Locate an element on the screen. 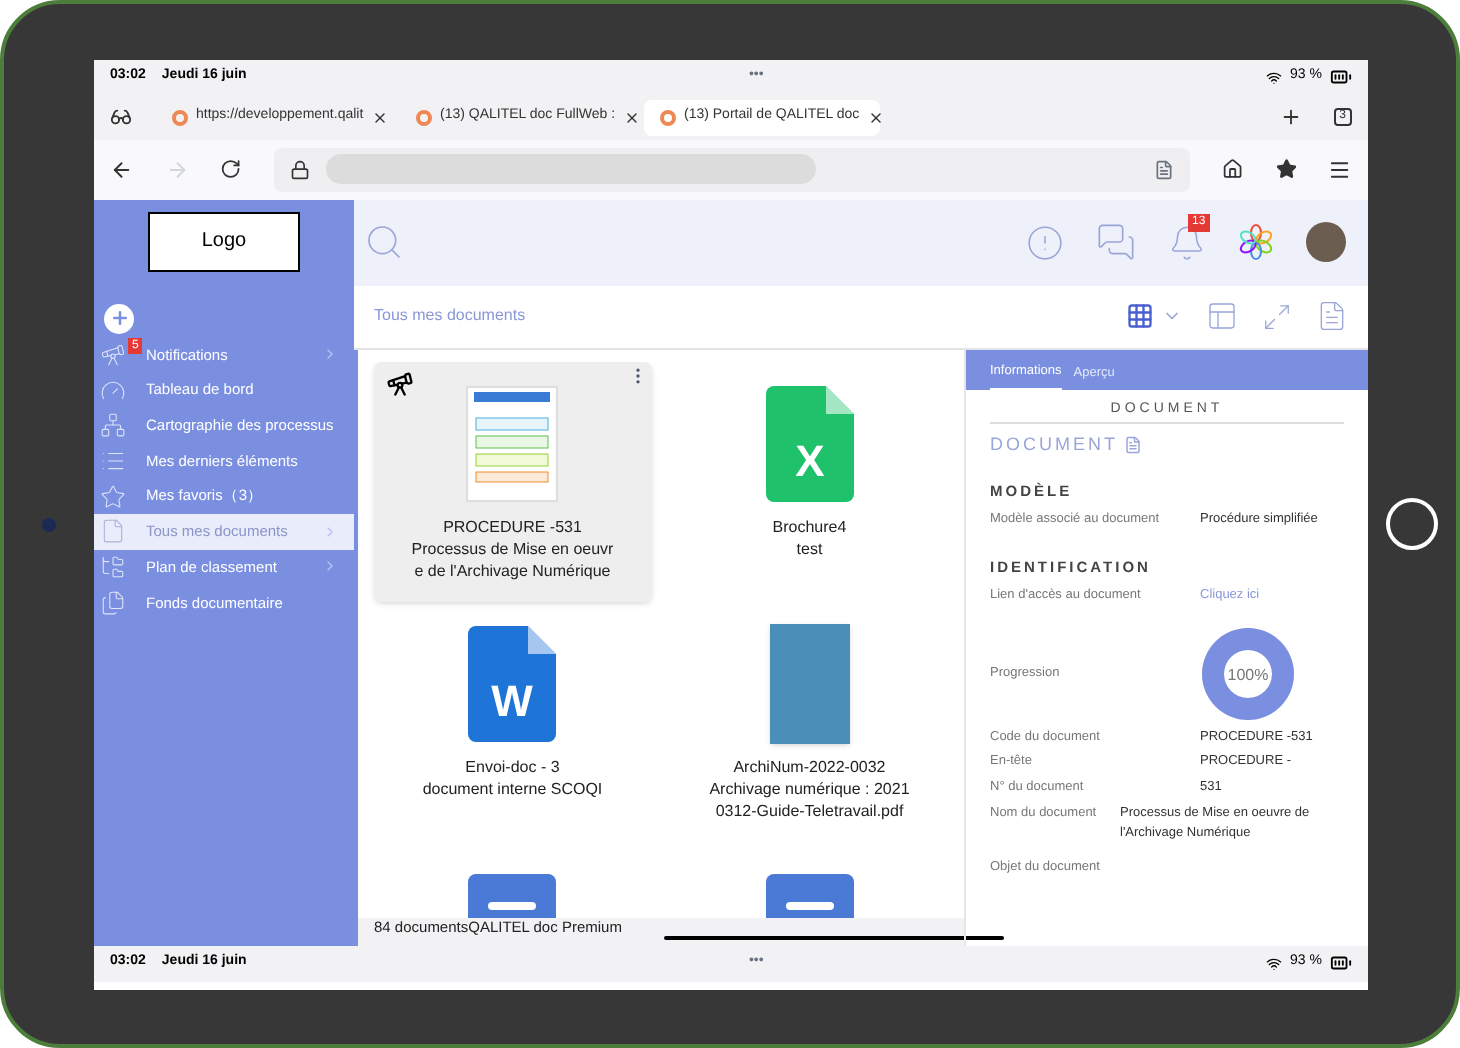 This screenshot has height=1048, width=1460. breadcrumb: Tous mes documents is located at coordinates (738, 316).